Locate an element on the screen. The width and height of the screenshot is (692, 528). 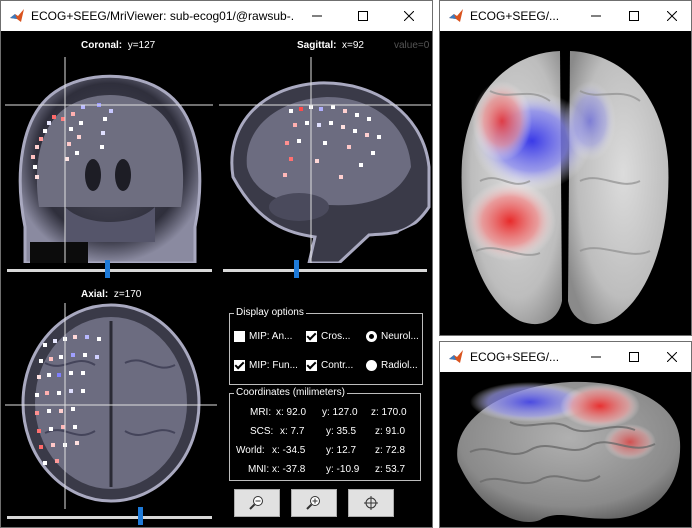
coronal-view-name: Coronal is located at coordinates (100, 45).